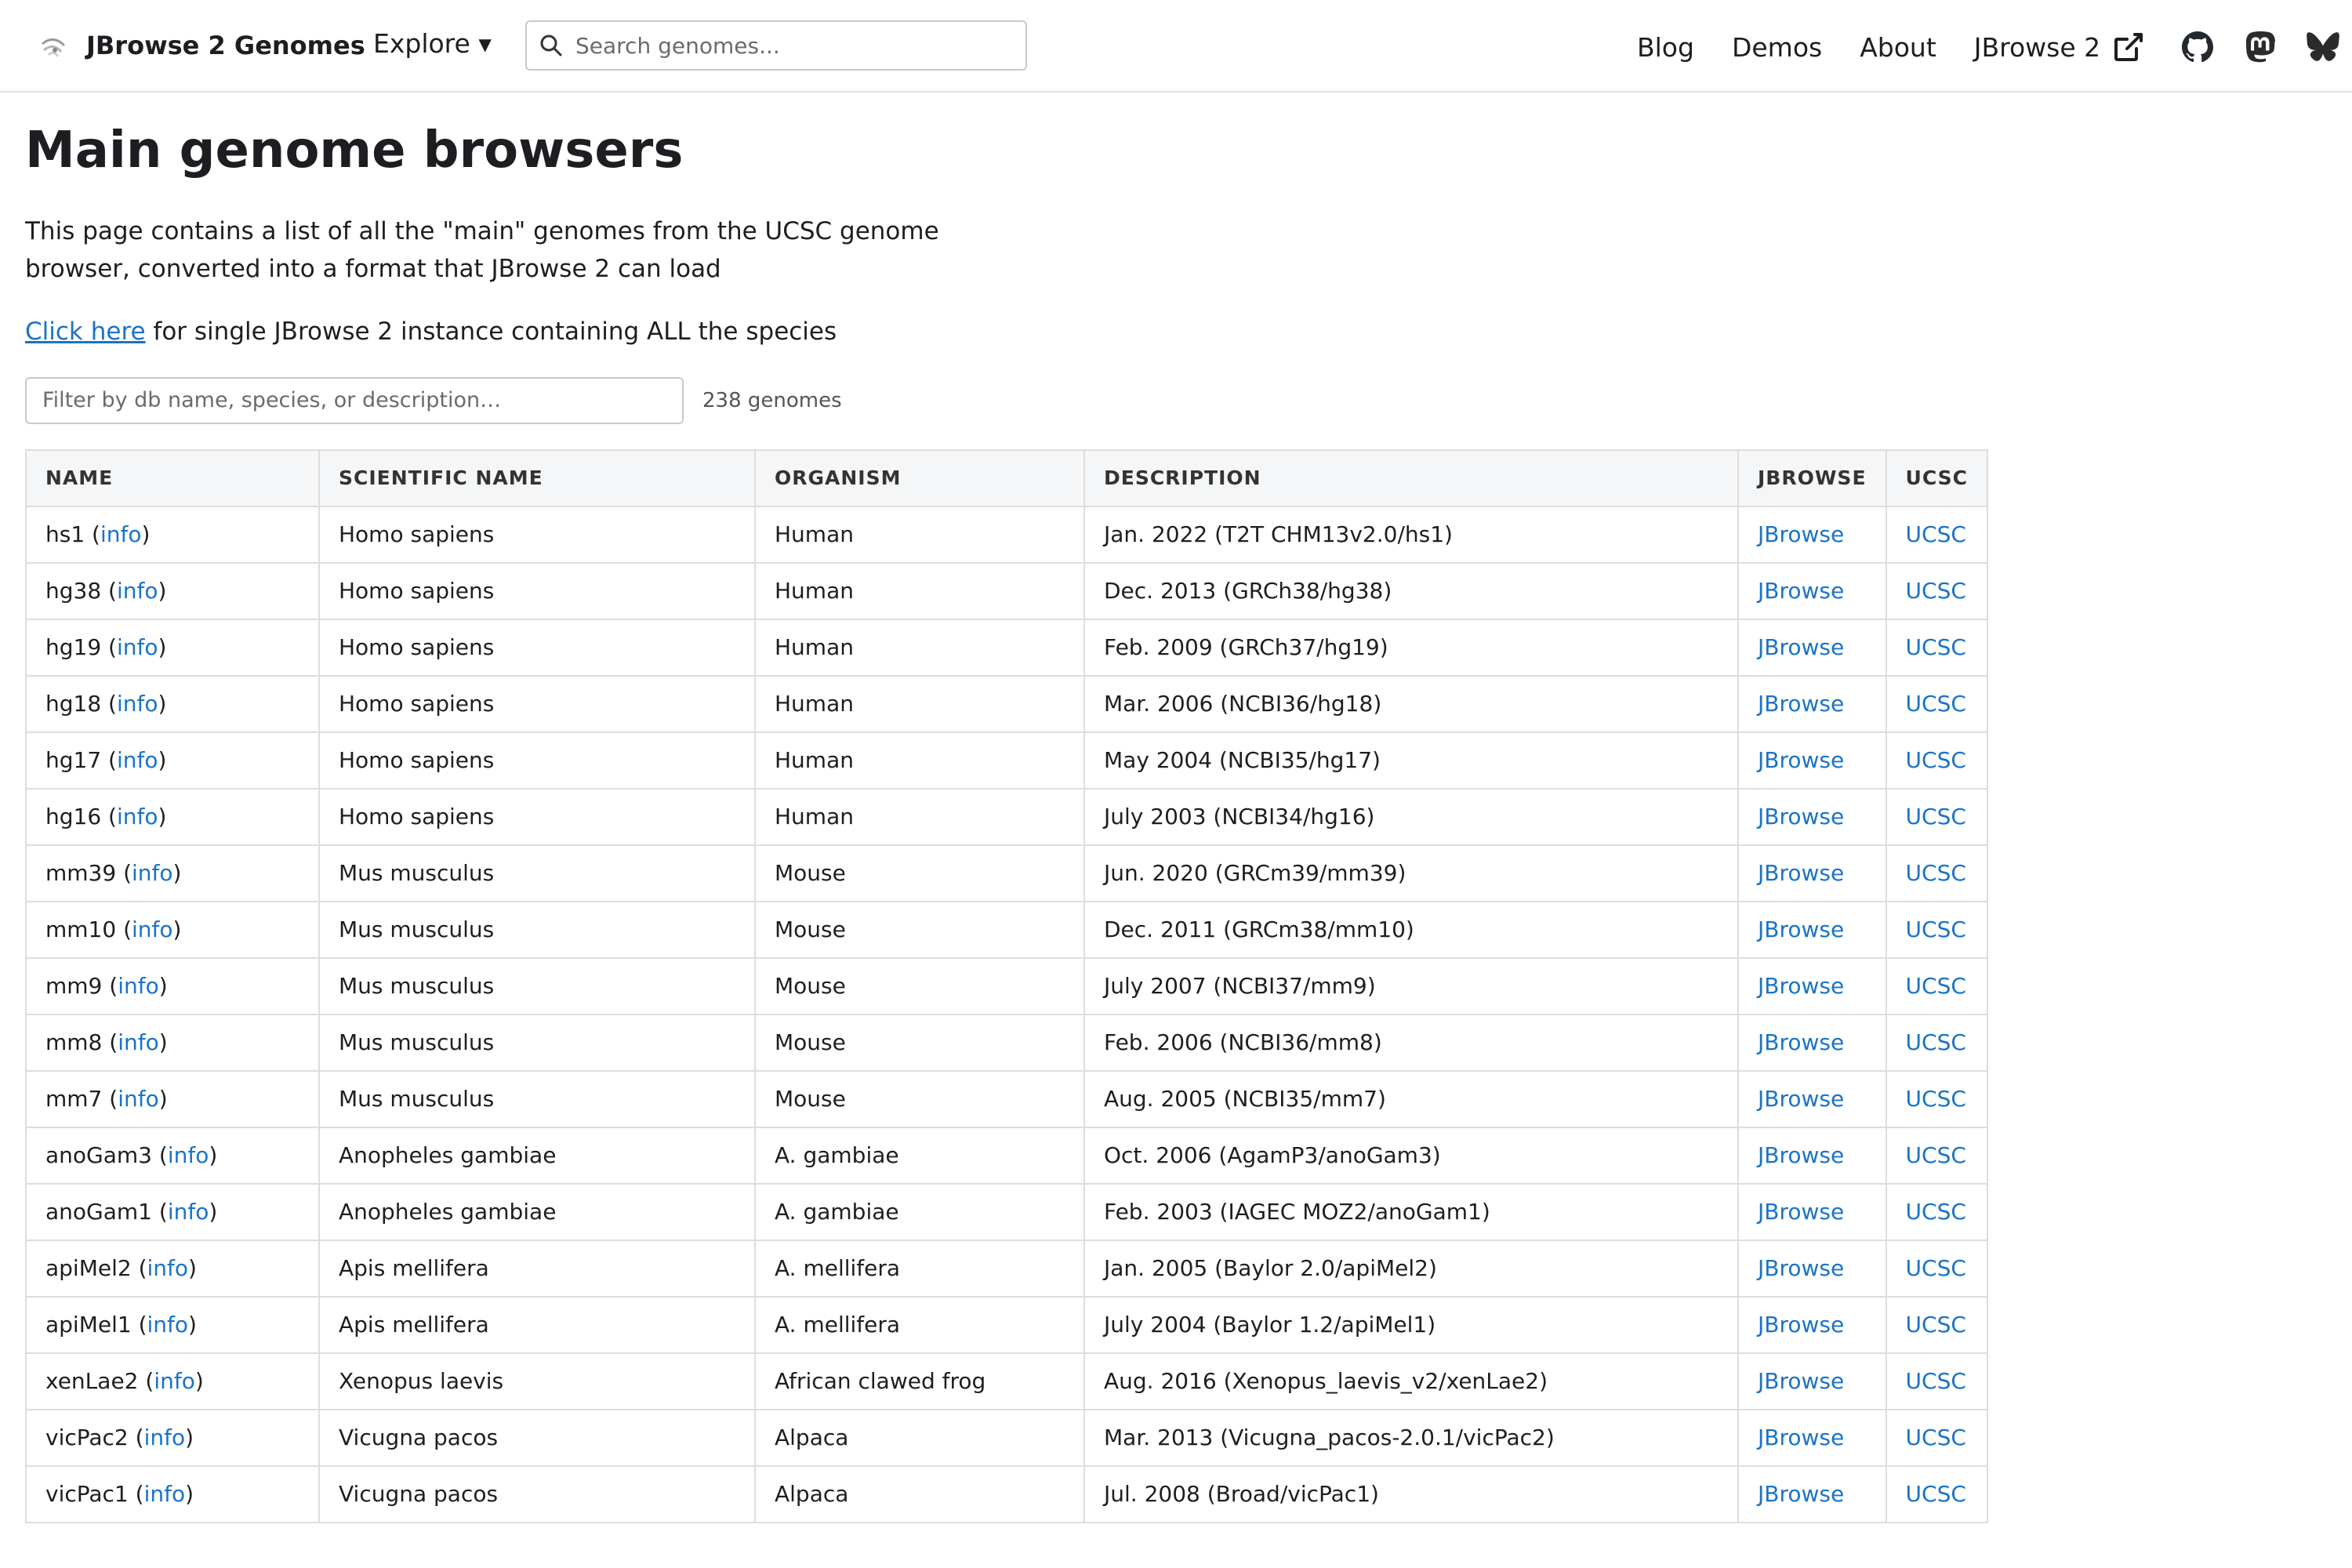 The width and height of the screenshot is (2352, 1568). Describe the element at coordinates (919, 1155) in the screenshot. I see `cell-organism: A. gambiae` at that location.